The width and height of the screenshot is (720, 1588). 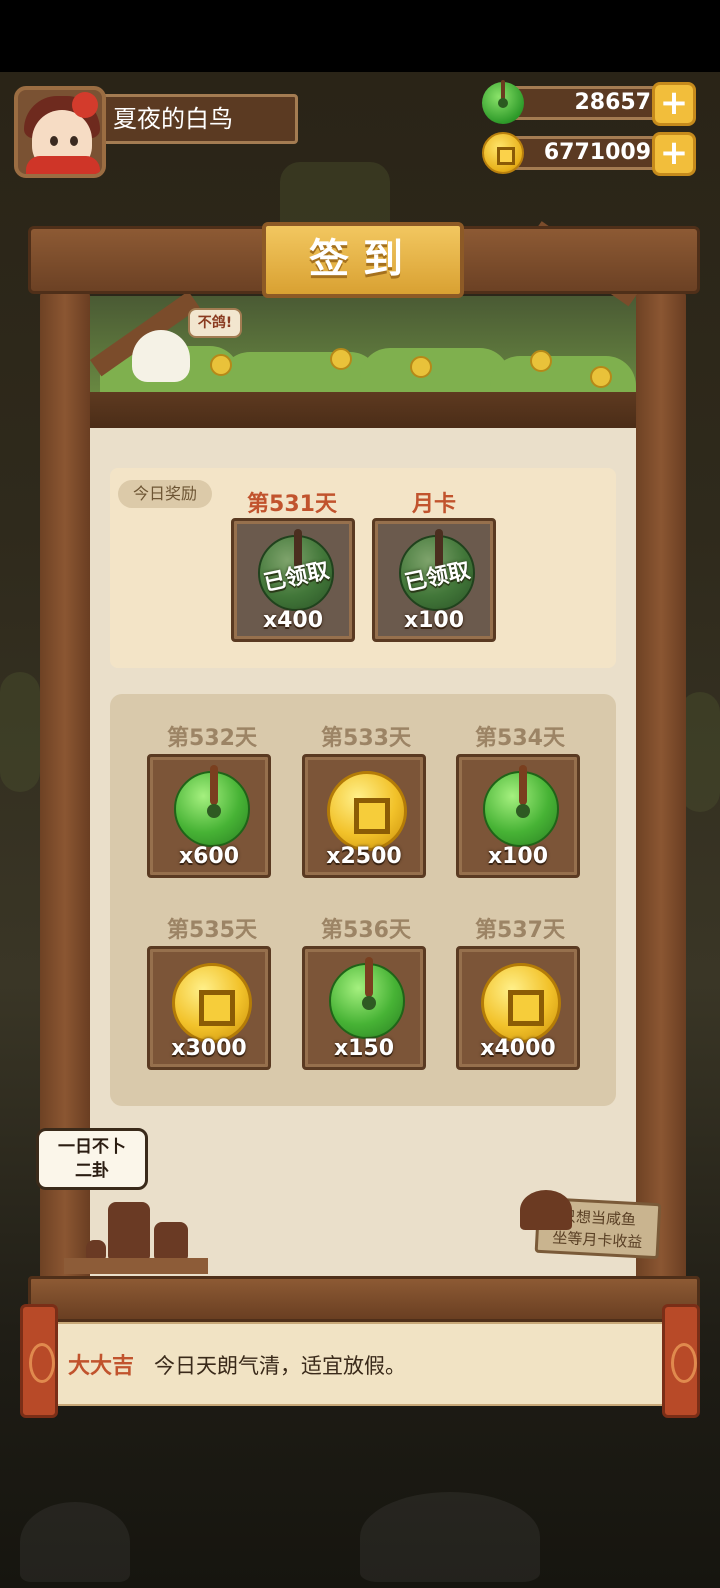 What do you see at coordinates (129, 1231) in the screenshot?
I see `fortune-jar-icon` at bounding box center [129, 1231].